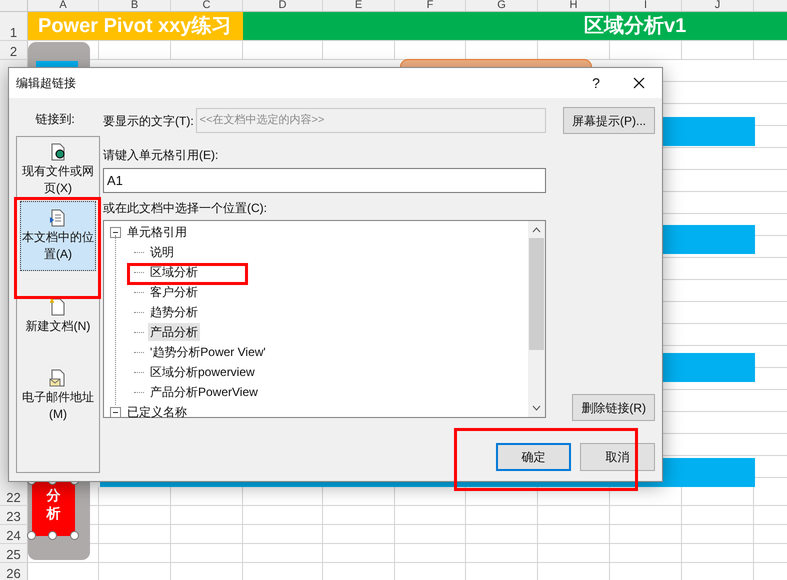 Image resolution: width=787 pixels, height=580 pixels. What do you see at coordinates (14, 496) in the screenshot?
I see `row-header: 22` at bounding box center [14, 496].